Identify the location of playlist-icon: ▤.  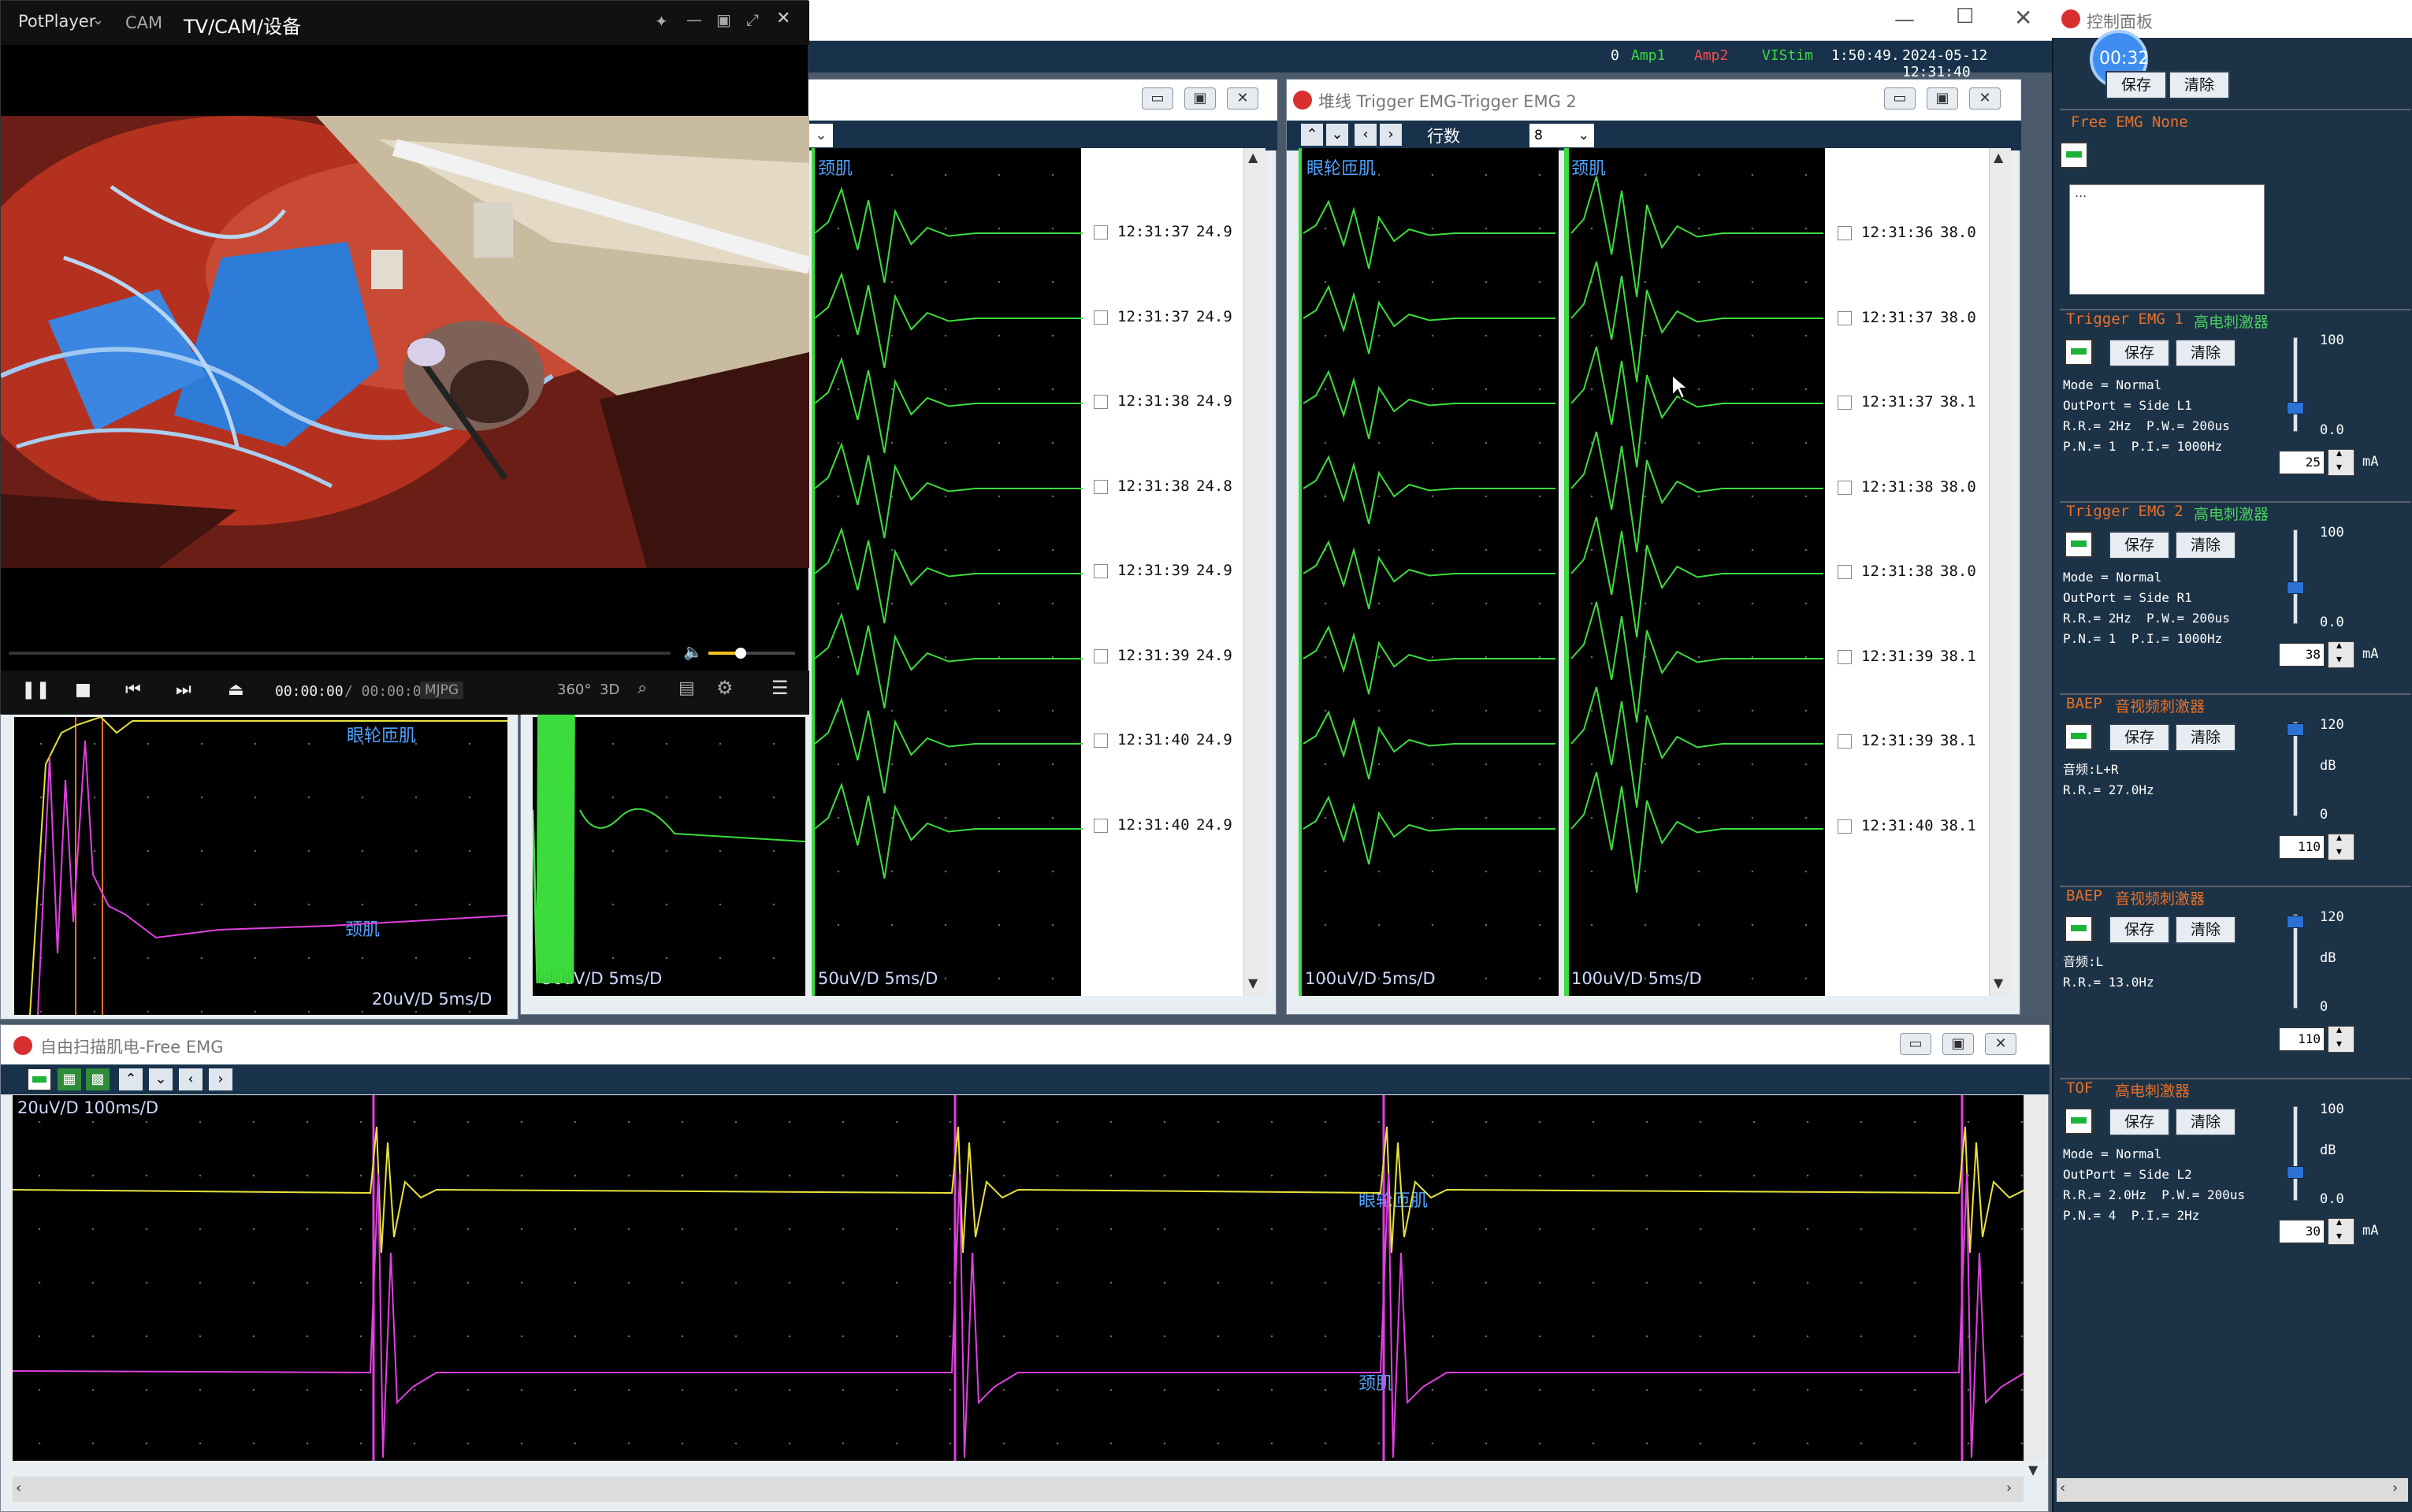
(686, 688).